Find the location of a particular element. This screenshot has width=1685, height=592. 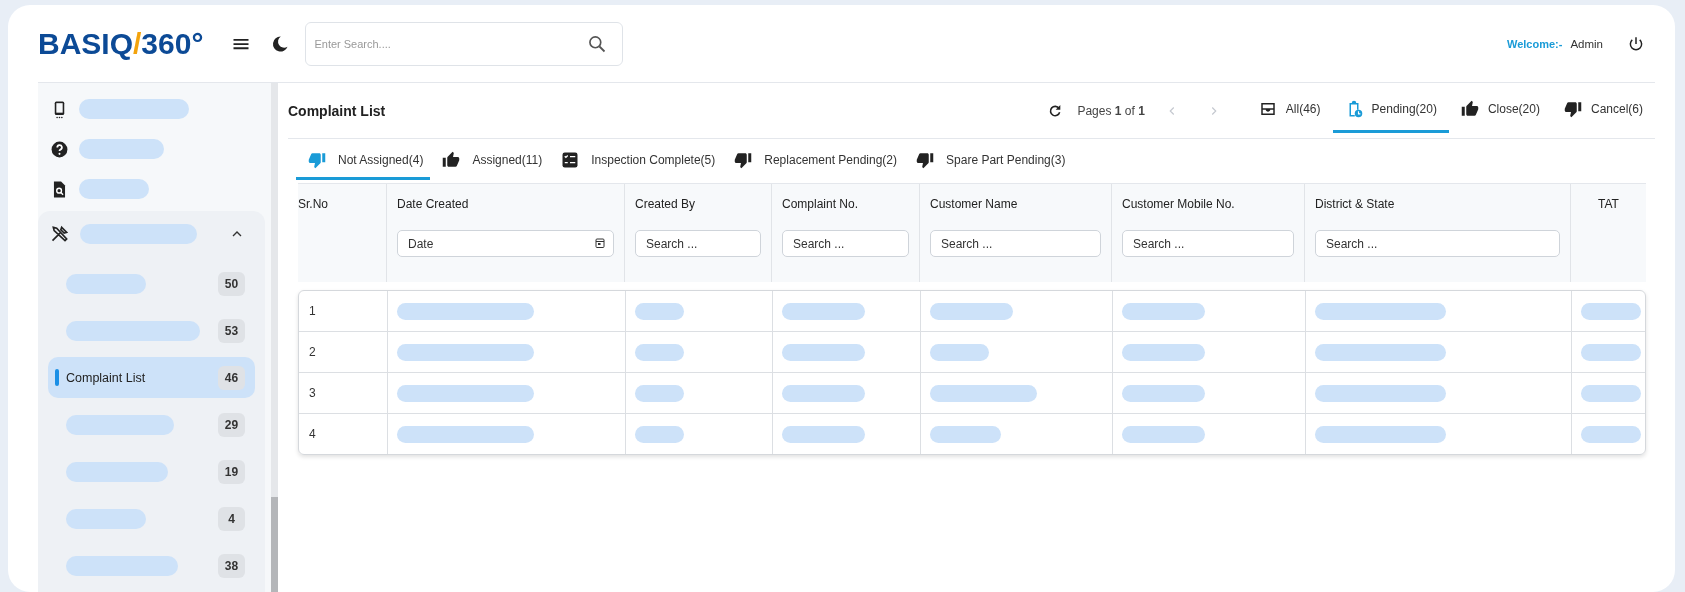

tools-icon is located at coordinates (60, 234).